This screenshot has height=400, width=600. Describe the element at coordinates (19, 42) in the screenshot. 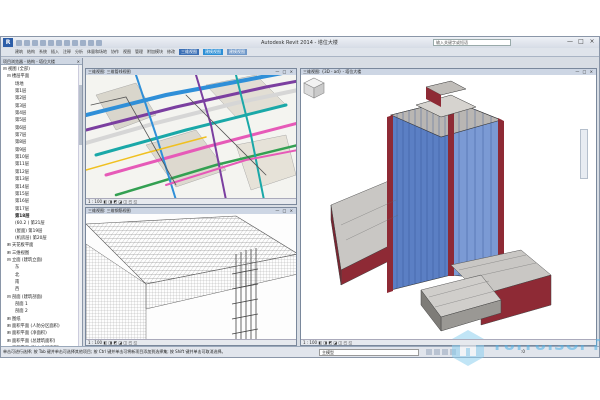

I see `open-icon` at that location.